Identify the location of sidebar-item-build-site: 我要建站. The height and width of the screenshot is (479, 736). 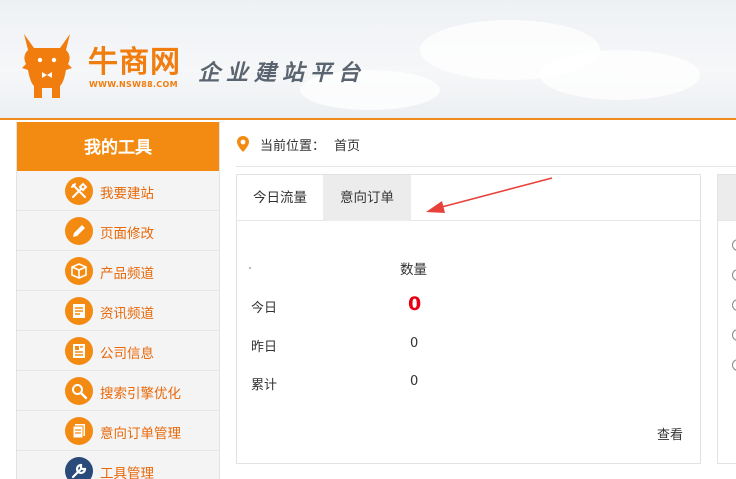
(118, 191).